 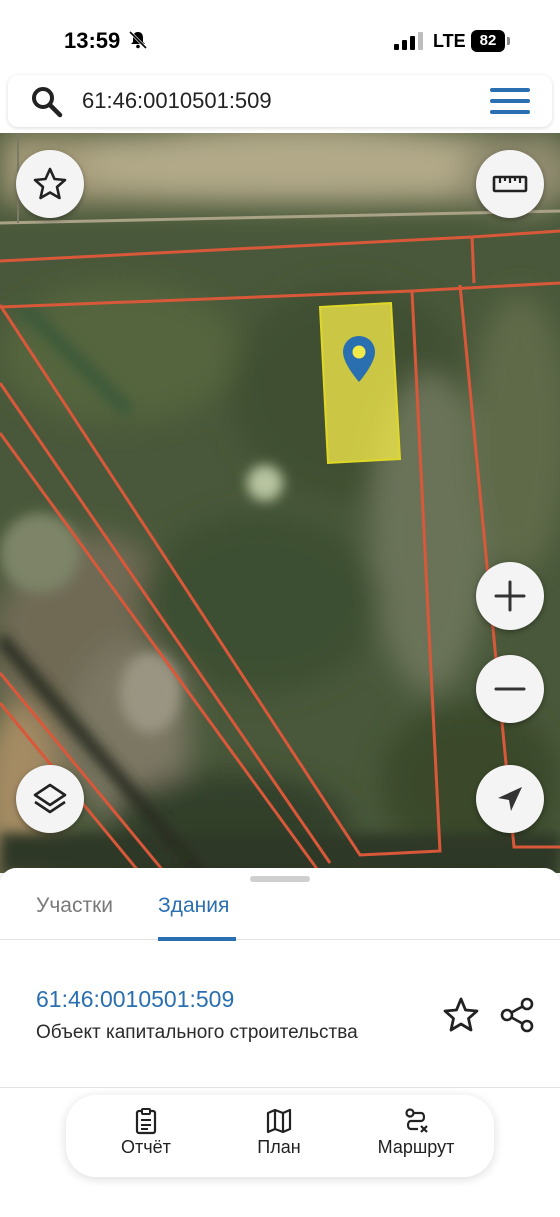 I want to click on network-type: LTE, so click(x=449, y=41).